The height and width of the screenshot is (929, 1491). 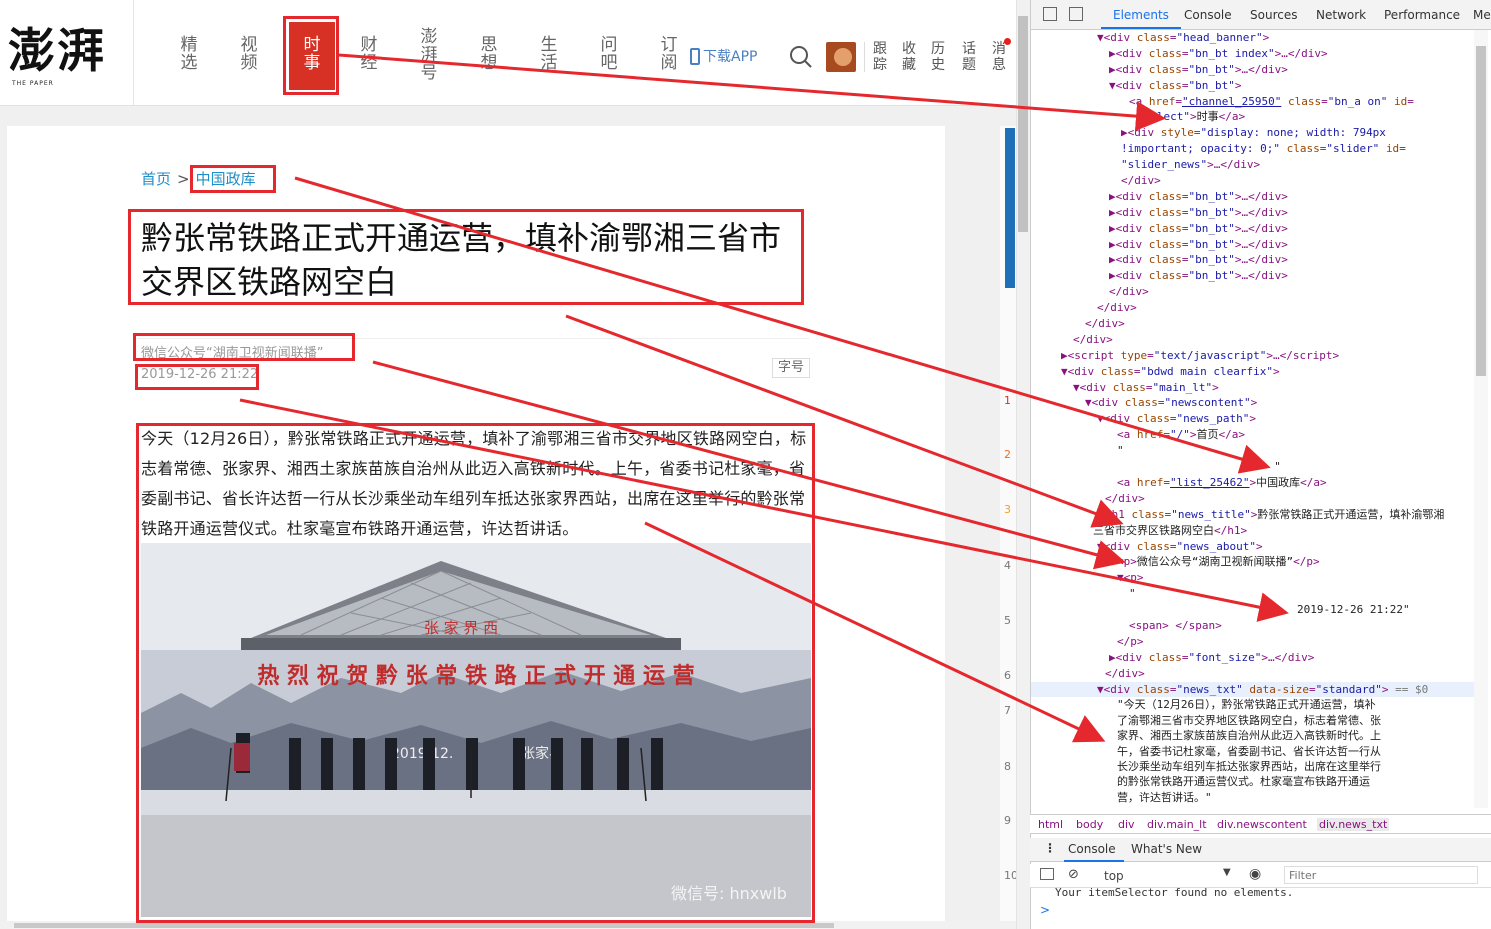 I want to click on rank-number: 5, so click(x=1007, y=620).